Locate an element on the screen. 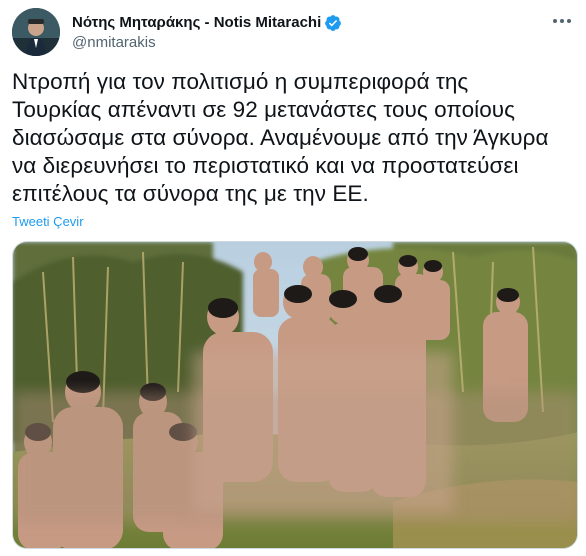 Image resolution: width=586 pixels, height=556 pixels. avatar is located at coordinates (36, 32).